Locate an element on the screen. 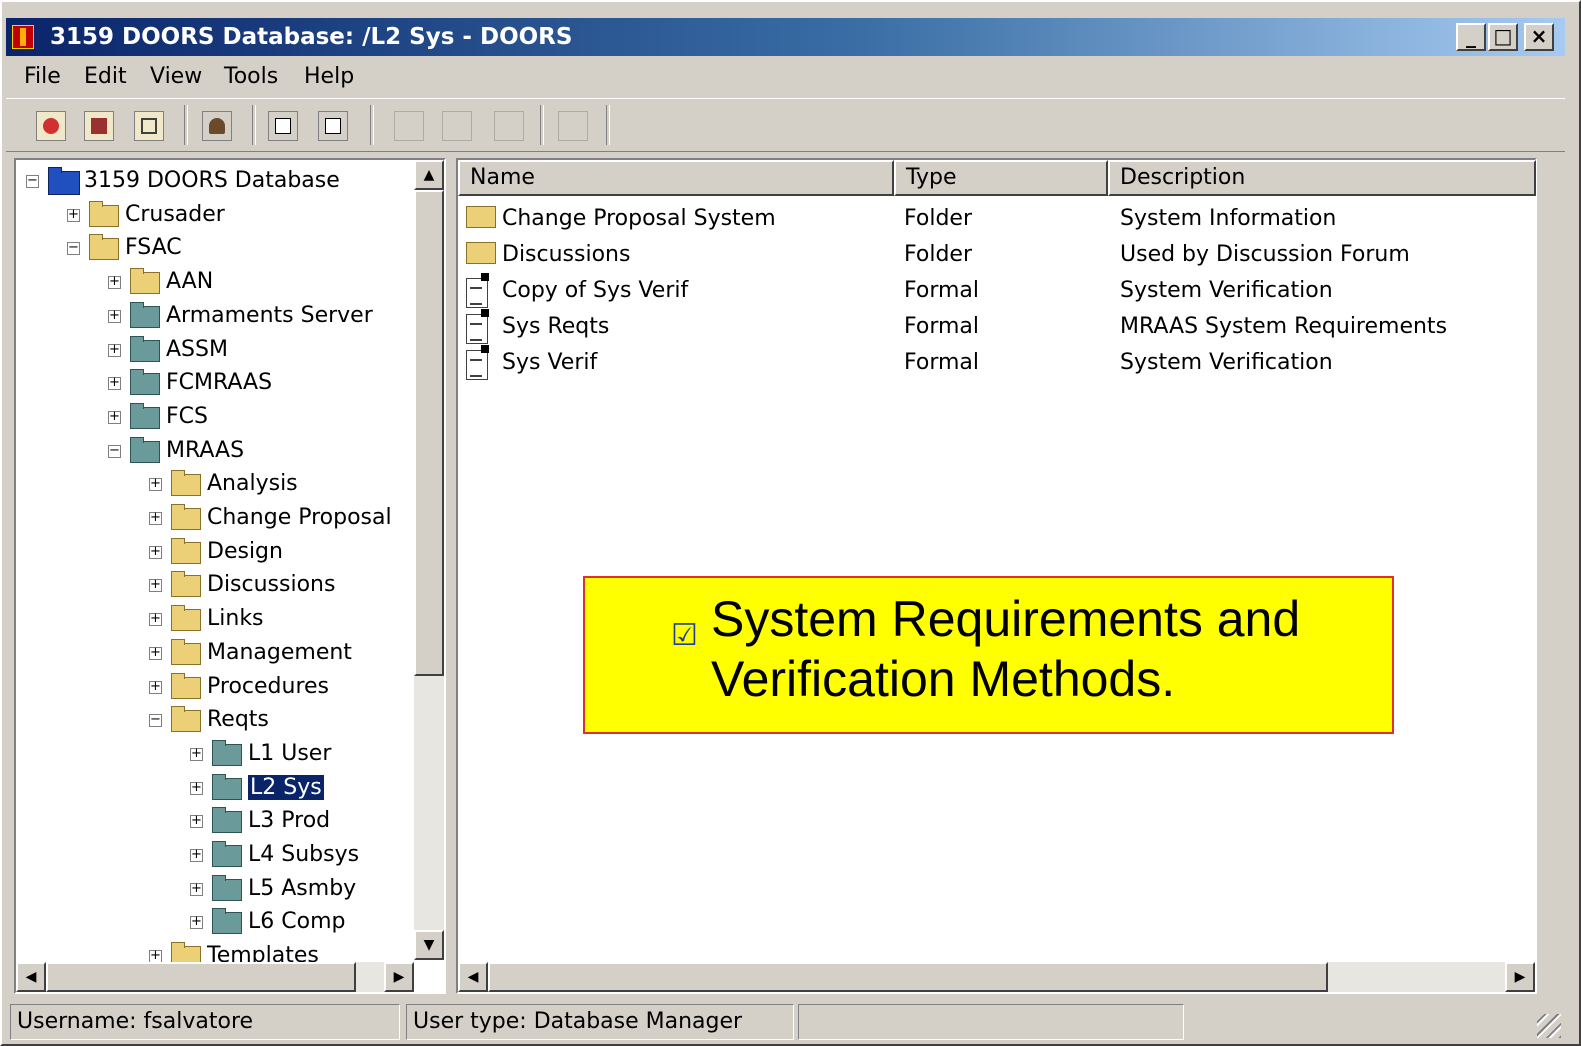  tree-item: + Design is located at coordinates (213, 553).